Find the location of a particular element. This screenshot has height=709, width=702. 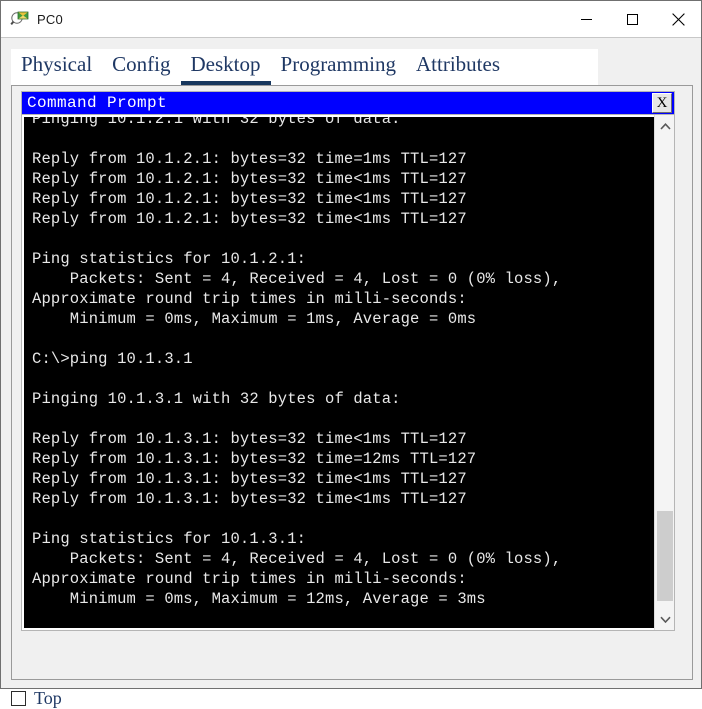

terminal-line: Ping statistics for 10.1.3.1: is located at coordinates (169, 539).